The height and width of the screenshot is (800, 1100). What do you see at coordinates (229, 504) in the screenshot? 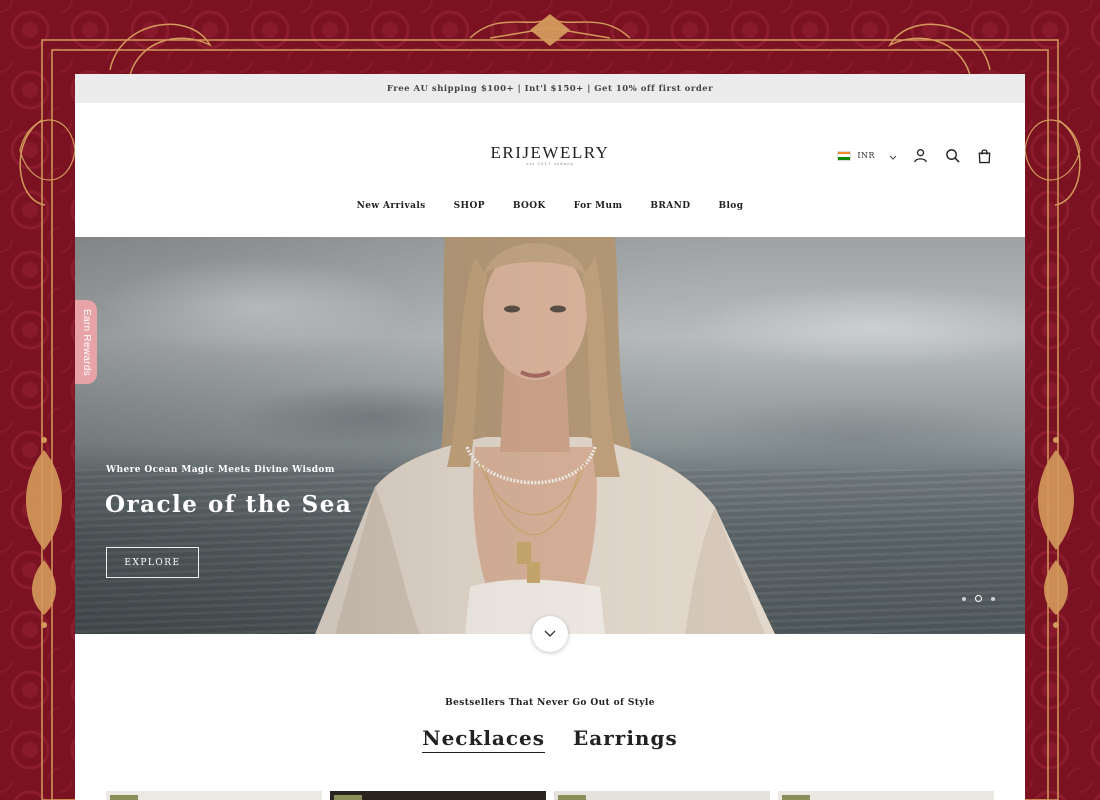
I see `hero-title: Oracle of the Sea` at bounding box center [229, 504].